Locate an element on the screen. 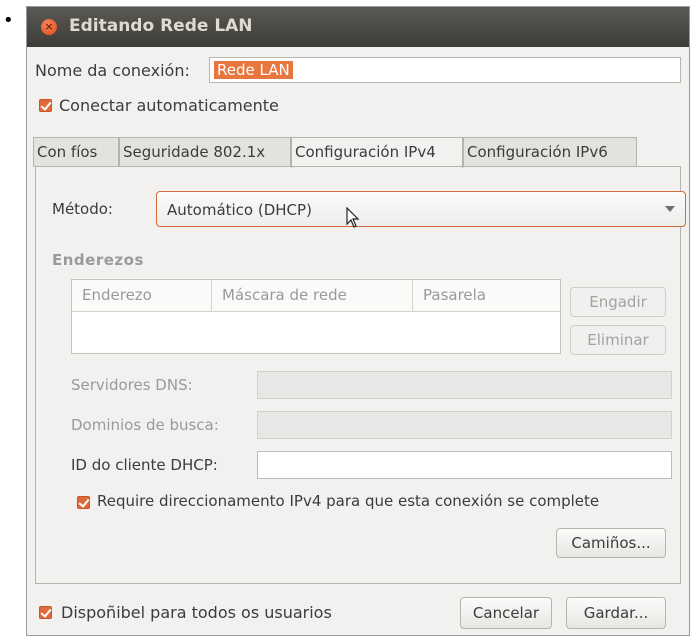 The height and width of the screenshot is (639, 692). tab-ipv6: Configuración IPv6 is located at coordinates (550, 152).